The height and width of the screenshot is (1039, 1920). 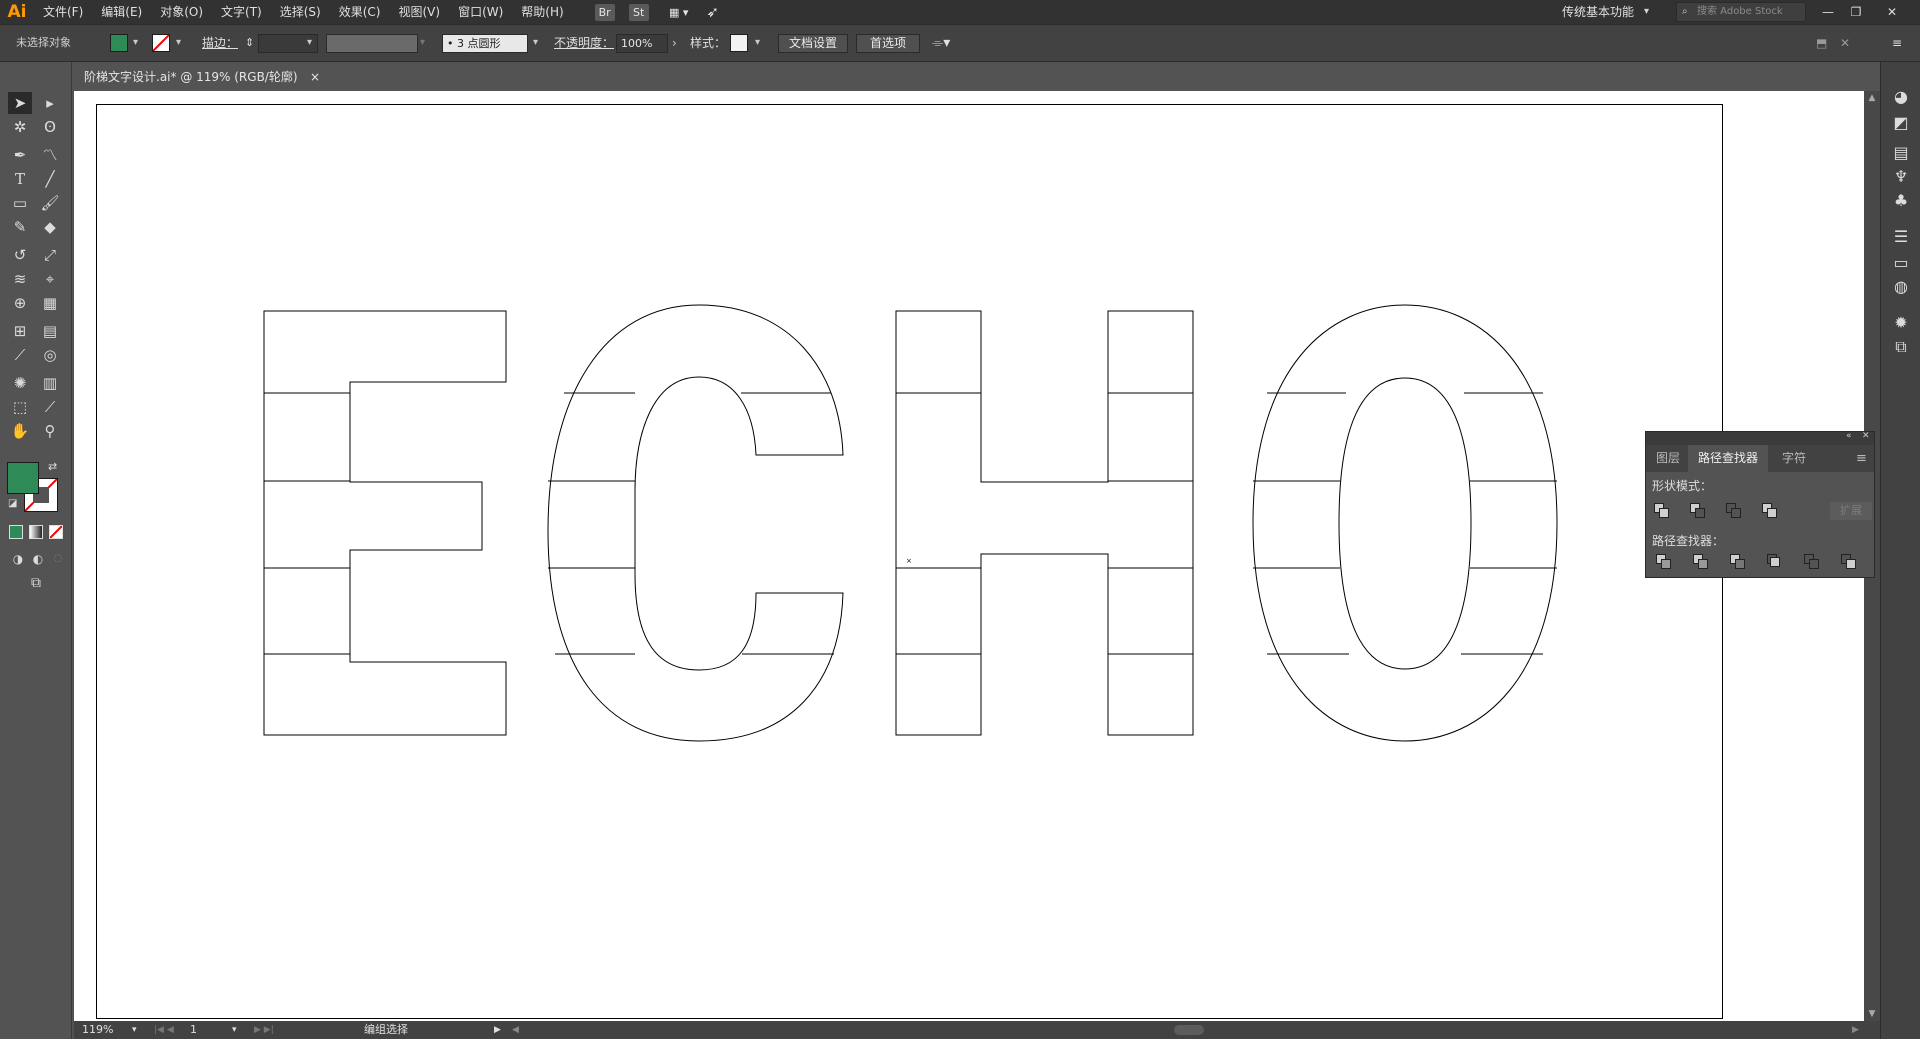 I want to click on hand-tool-icon: ✋, so click(x=20, y=431).